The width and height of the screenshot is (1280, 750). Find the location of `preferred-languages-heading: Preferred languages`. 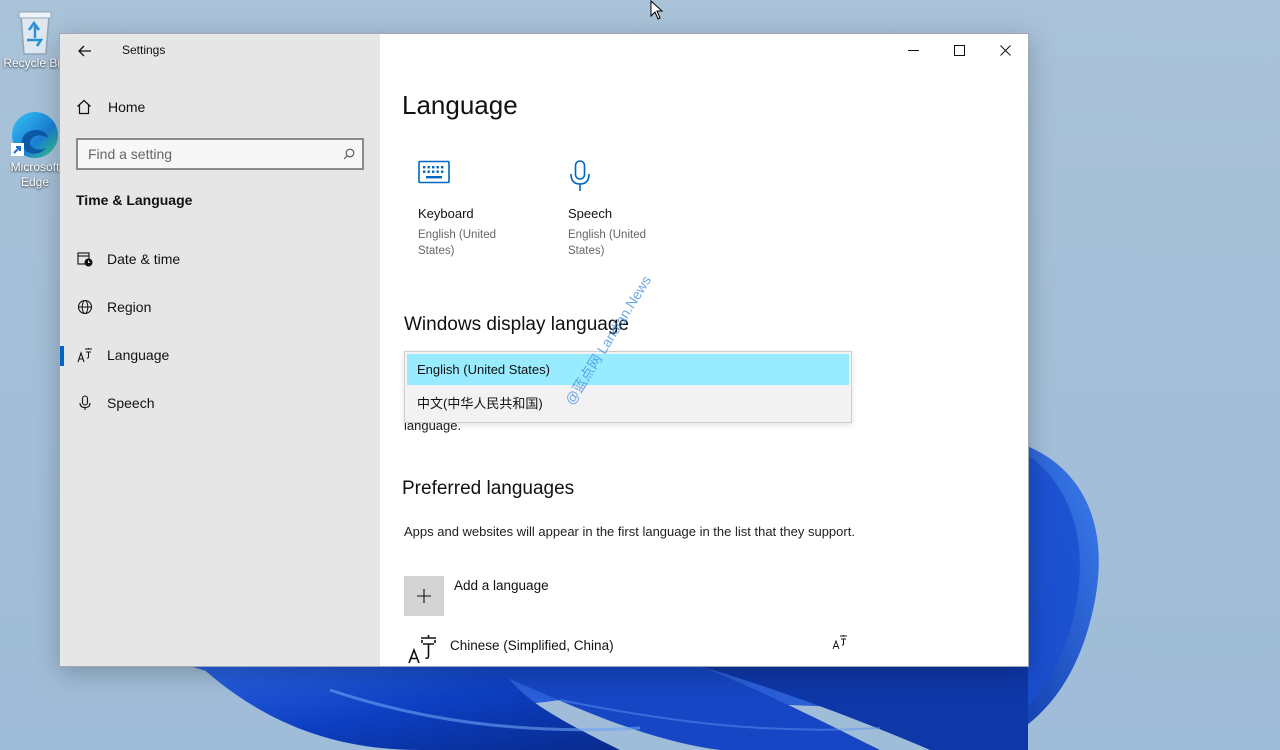

preferred-languages-heading: Preferred languages is located at coordinates (488, 488).